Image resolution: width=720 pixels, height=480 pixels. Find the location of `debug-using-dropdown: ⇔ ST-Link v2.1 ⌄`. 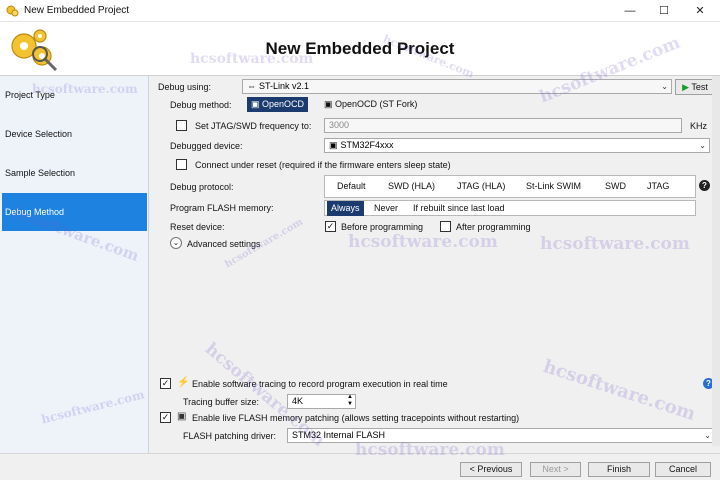

debug-using-dropdown: ⇔ ST-Link v2.1 ⌄ is located at coordinates (457, 86).